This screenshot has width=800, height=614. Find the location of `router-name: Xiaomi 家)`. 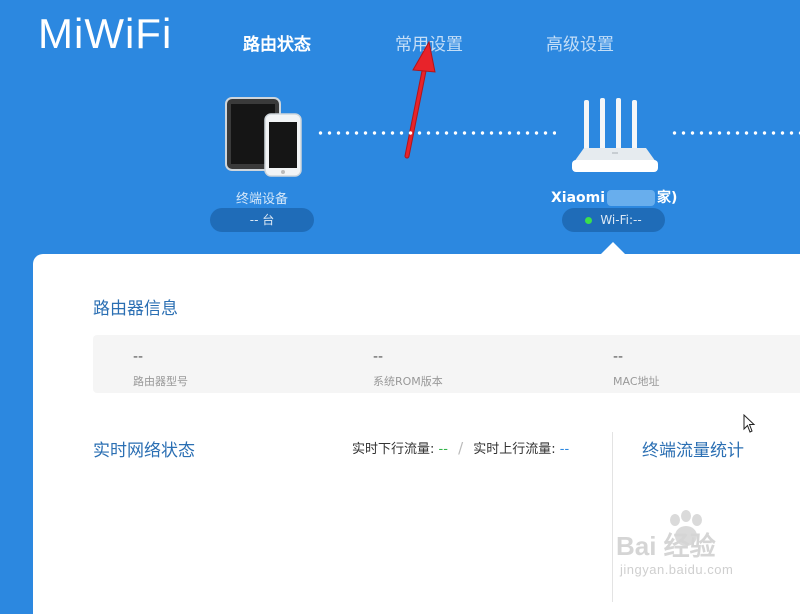

router-name: Xiaomi 家) is located at coordinates (614, 197).